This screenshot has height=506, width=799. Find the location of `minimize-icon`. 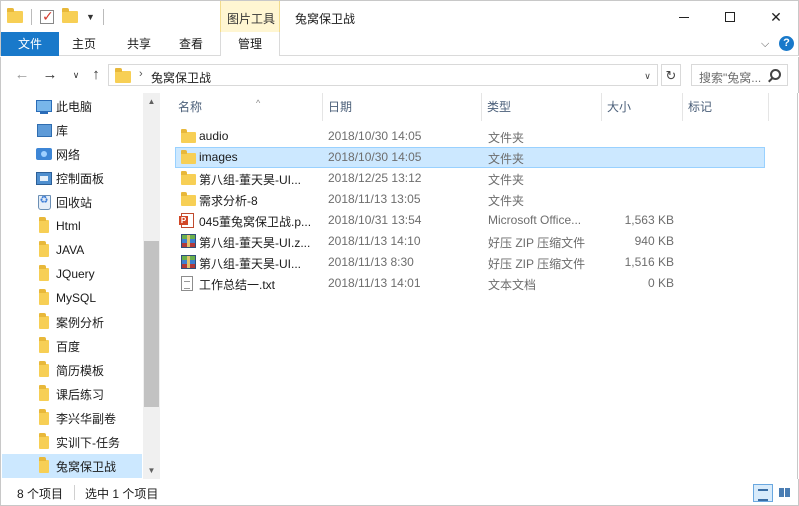

minimize-icon is located at coordinates (684, 17).